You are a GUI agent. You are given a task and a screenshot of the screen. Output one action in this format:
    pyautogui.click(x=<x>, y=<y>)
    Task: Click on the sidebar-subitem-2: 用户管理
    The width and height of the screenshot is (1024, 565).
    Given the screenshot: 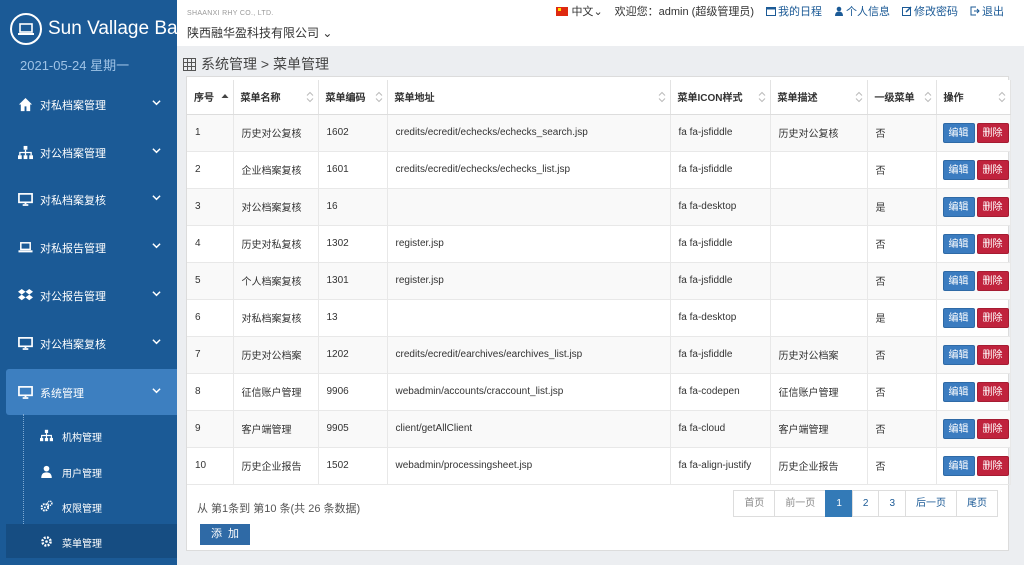 What is the action you would take?
    pyautogui.click(x=88, y=471)
    